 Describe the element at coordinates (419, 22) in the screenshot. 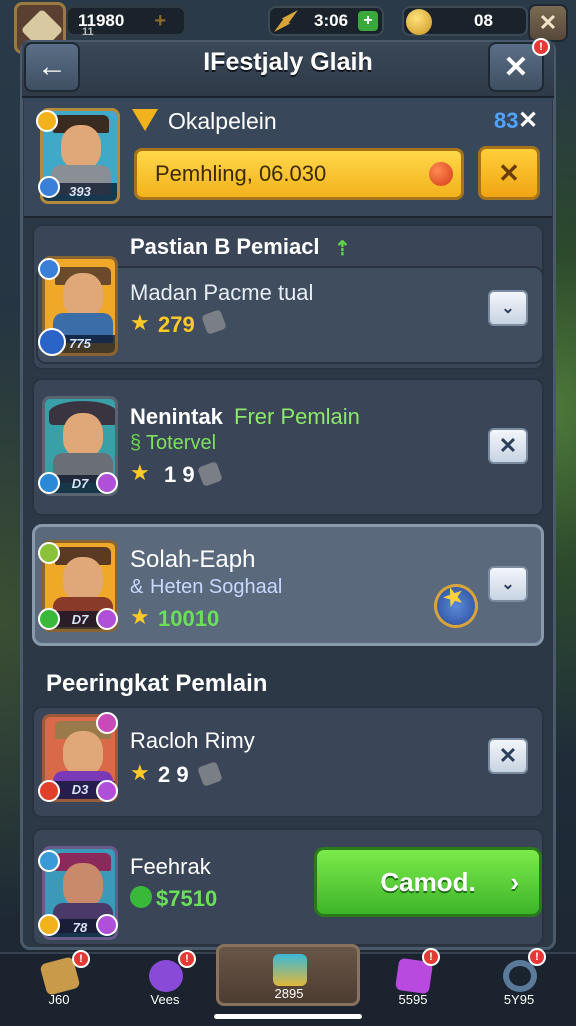

I see `coin-icon` at that location.